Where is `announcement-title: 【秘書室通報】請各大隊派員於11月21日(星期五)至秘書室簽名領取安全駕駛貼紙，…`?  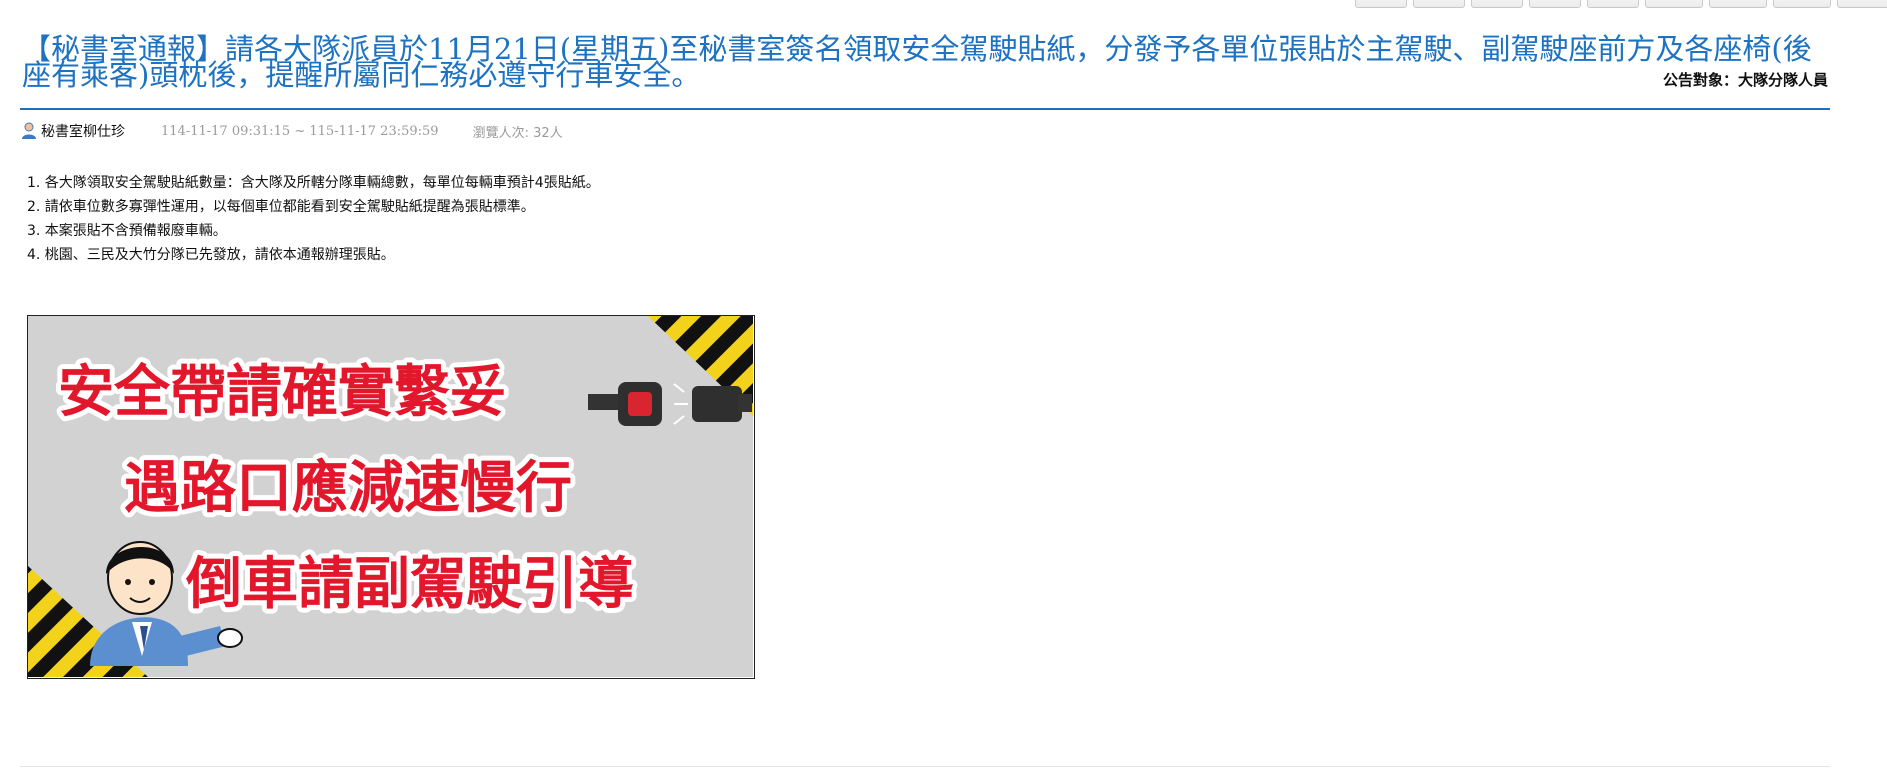 announcement-title: 【秘書室通報】請各大隊派員於11月21日(星期五)至秘書室簽名領取安全駕駛貼紙，… is located at coordinates (917, 62).